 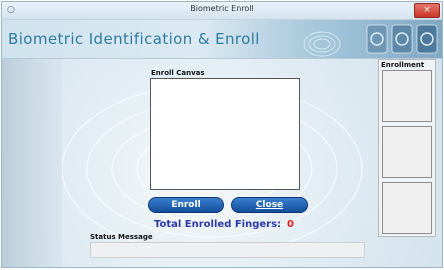 I want to click on hand-image, so click(x=32, y=163).